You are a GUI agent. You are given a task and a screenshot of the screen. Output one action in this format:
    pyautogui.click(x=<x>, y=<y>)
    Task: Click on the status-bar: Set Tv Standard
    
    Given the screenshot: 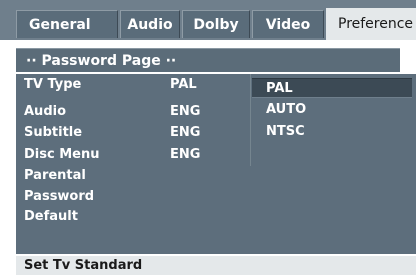 What is the action you would take?
    pyautogui.click(x=216, y=265)
    